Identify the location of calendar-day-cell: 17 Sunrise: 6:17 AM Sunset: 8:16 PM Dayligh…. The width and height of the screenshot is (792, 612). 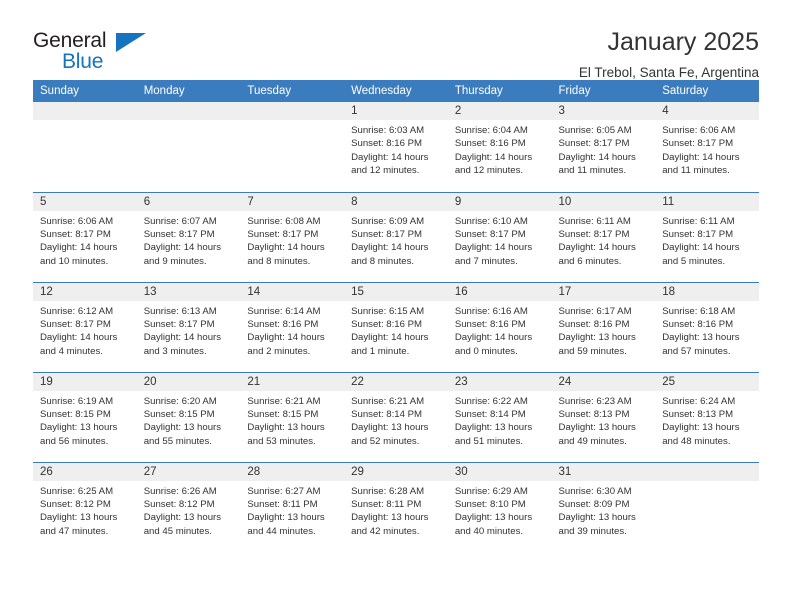
(603, 326).